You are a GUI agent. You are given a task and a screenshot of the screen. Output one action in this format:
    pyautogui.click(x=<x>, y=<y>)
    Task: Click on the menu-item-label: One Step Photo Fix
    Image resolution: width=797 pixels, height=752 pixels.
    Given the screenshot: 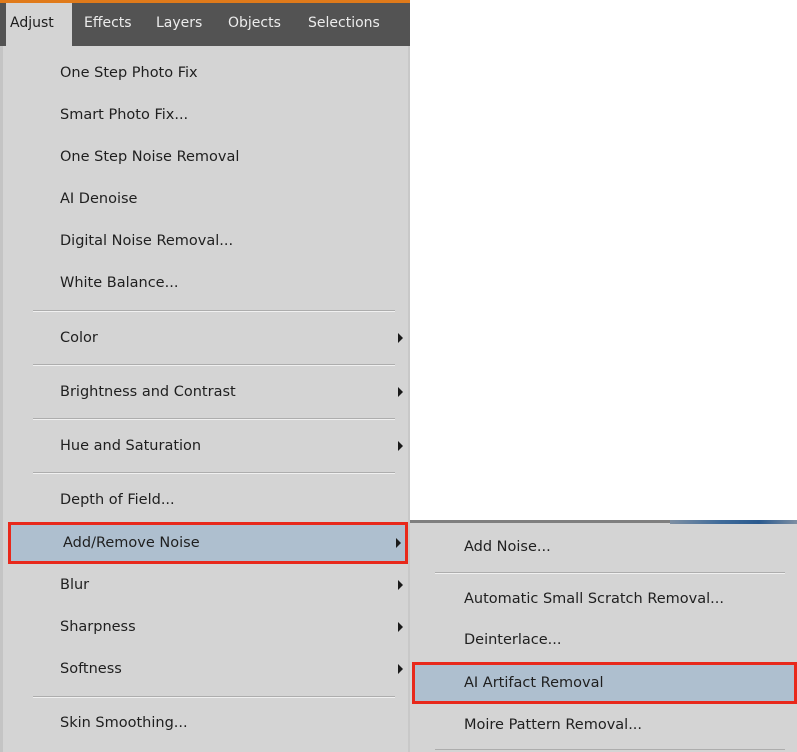 What is the action you would take?
    pyautogui.click(x=129, y=73)
    